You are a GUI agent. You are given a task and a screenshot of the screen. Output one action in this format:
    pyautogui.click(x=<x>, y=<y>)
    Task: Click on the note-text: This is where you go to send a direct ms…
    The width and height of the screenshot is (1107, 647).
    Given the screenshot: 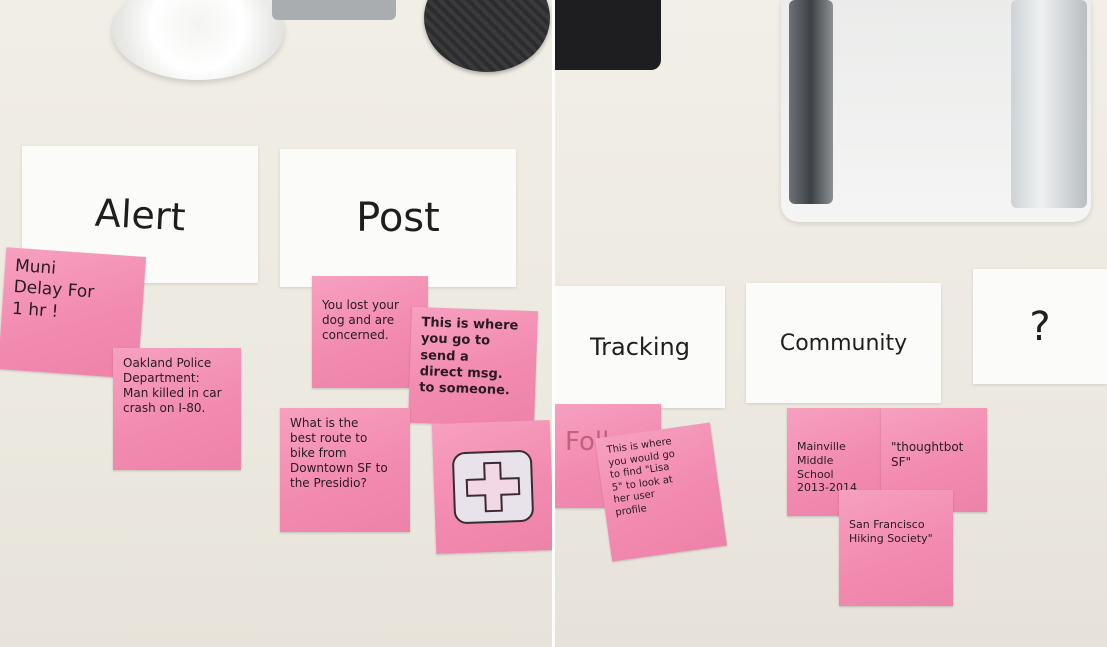 What is the action you would take?
    pyautogui.click(x=468, y=357)
    